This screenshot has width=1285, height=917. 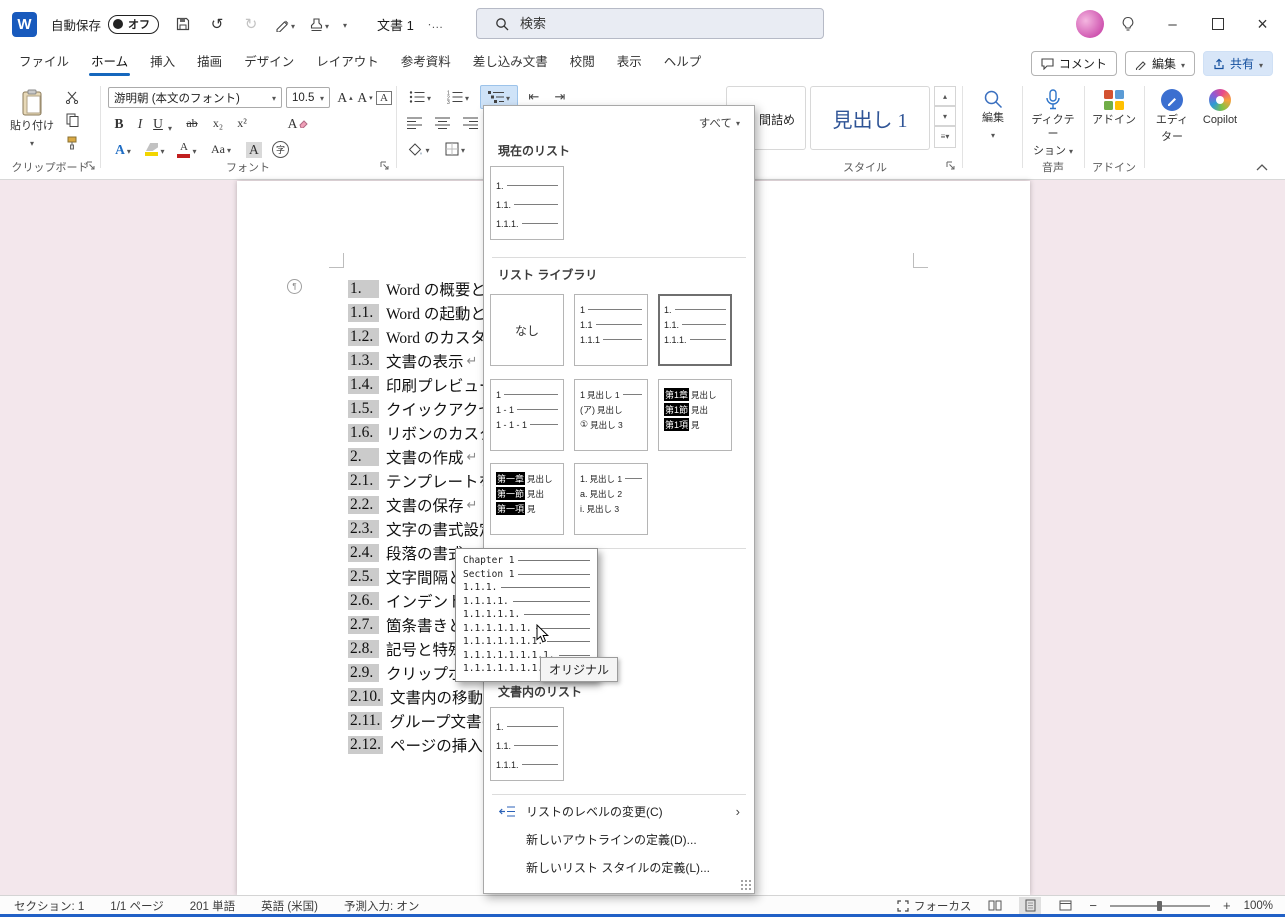 What do you see at coordinates (384, 97) in the screenshot?
I see `border-box-button: A` at bounding box center [384, 97].